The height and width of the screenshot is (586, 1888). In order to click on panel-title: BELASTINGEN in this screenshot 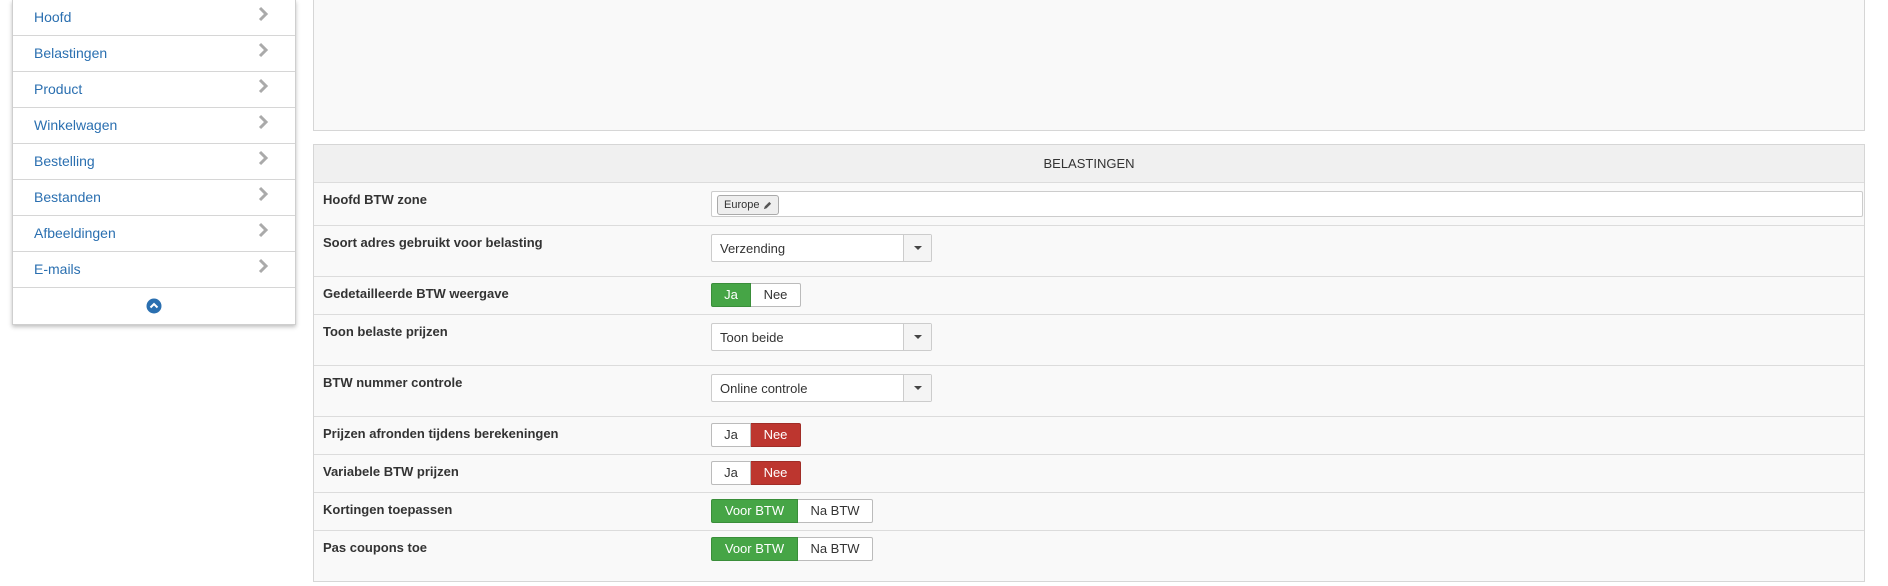, I will do `click(1089, 164)`.